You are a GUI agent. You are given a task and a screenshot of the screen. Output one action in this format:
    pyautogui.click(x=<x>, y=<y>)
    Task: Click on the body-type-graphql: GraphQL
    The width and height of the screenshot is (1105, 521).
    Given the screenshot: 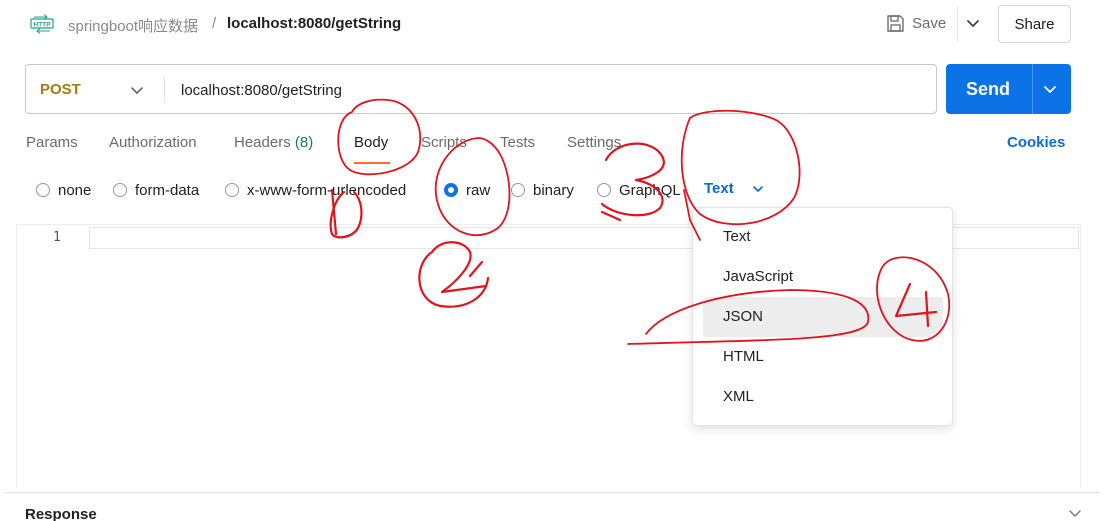 What is the action you would take?
    pyautogui.click(x=639, y=190)
    